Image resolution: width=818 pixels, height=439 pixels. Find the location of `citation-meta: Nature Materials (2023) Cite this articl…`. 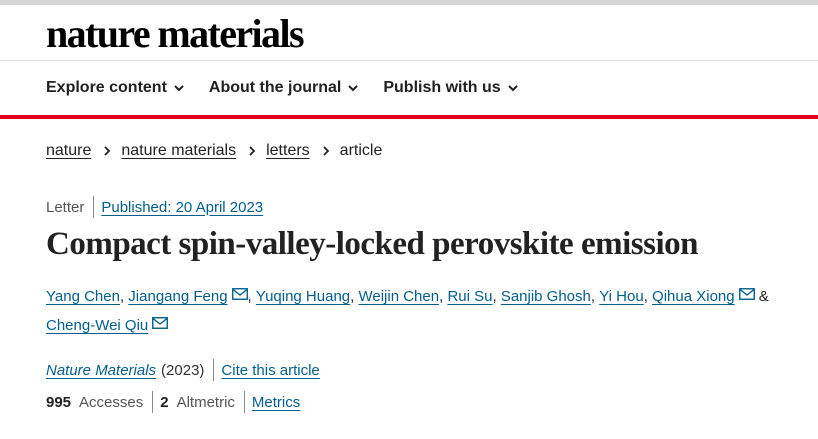

citation-meta: Nature Materials (2023) Cite this articl… is located at coordinates (183, 370).